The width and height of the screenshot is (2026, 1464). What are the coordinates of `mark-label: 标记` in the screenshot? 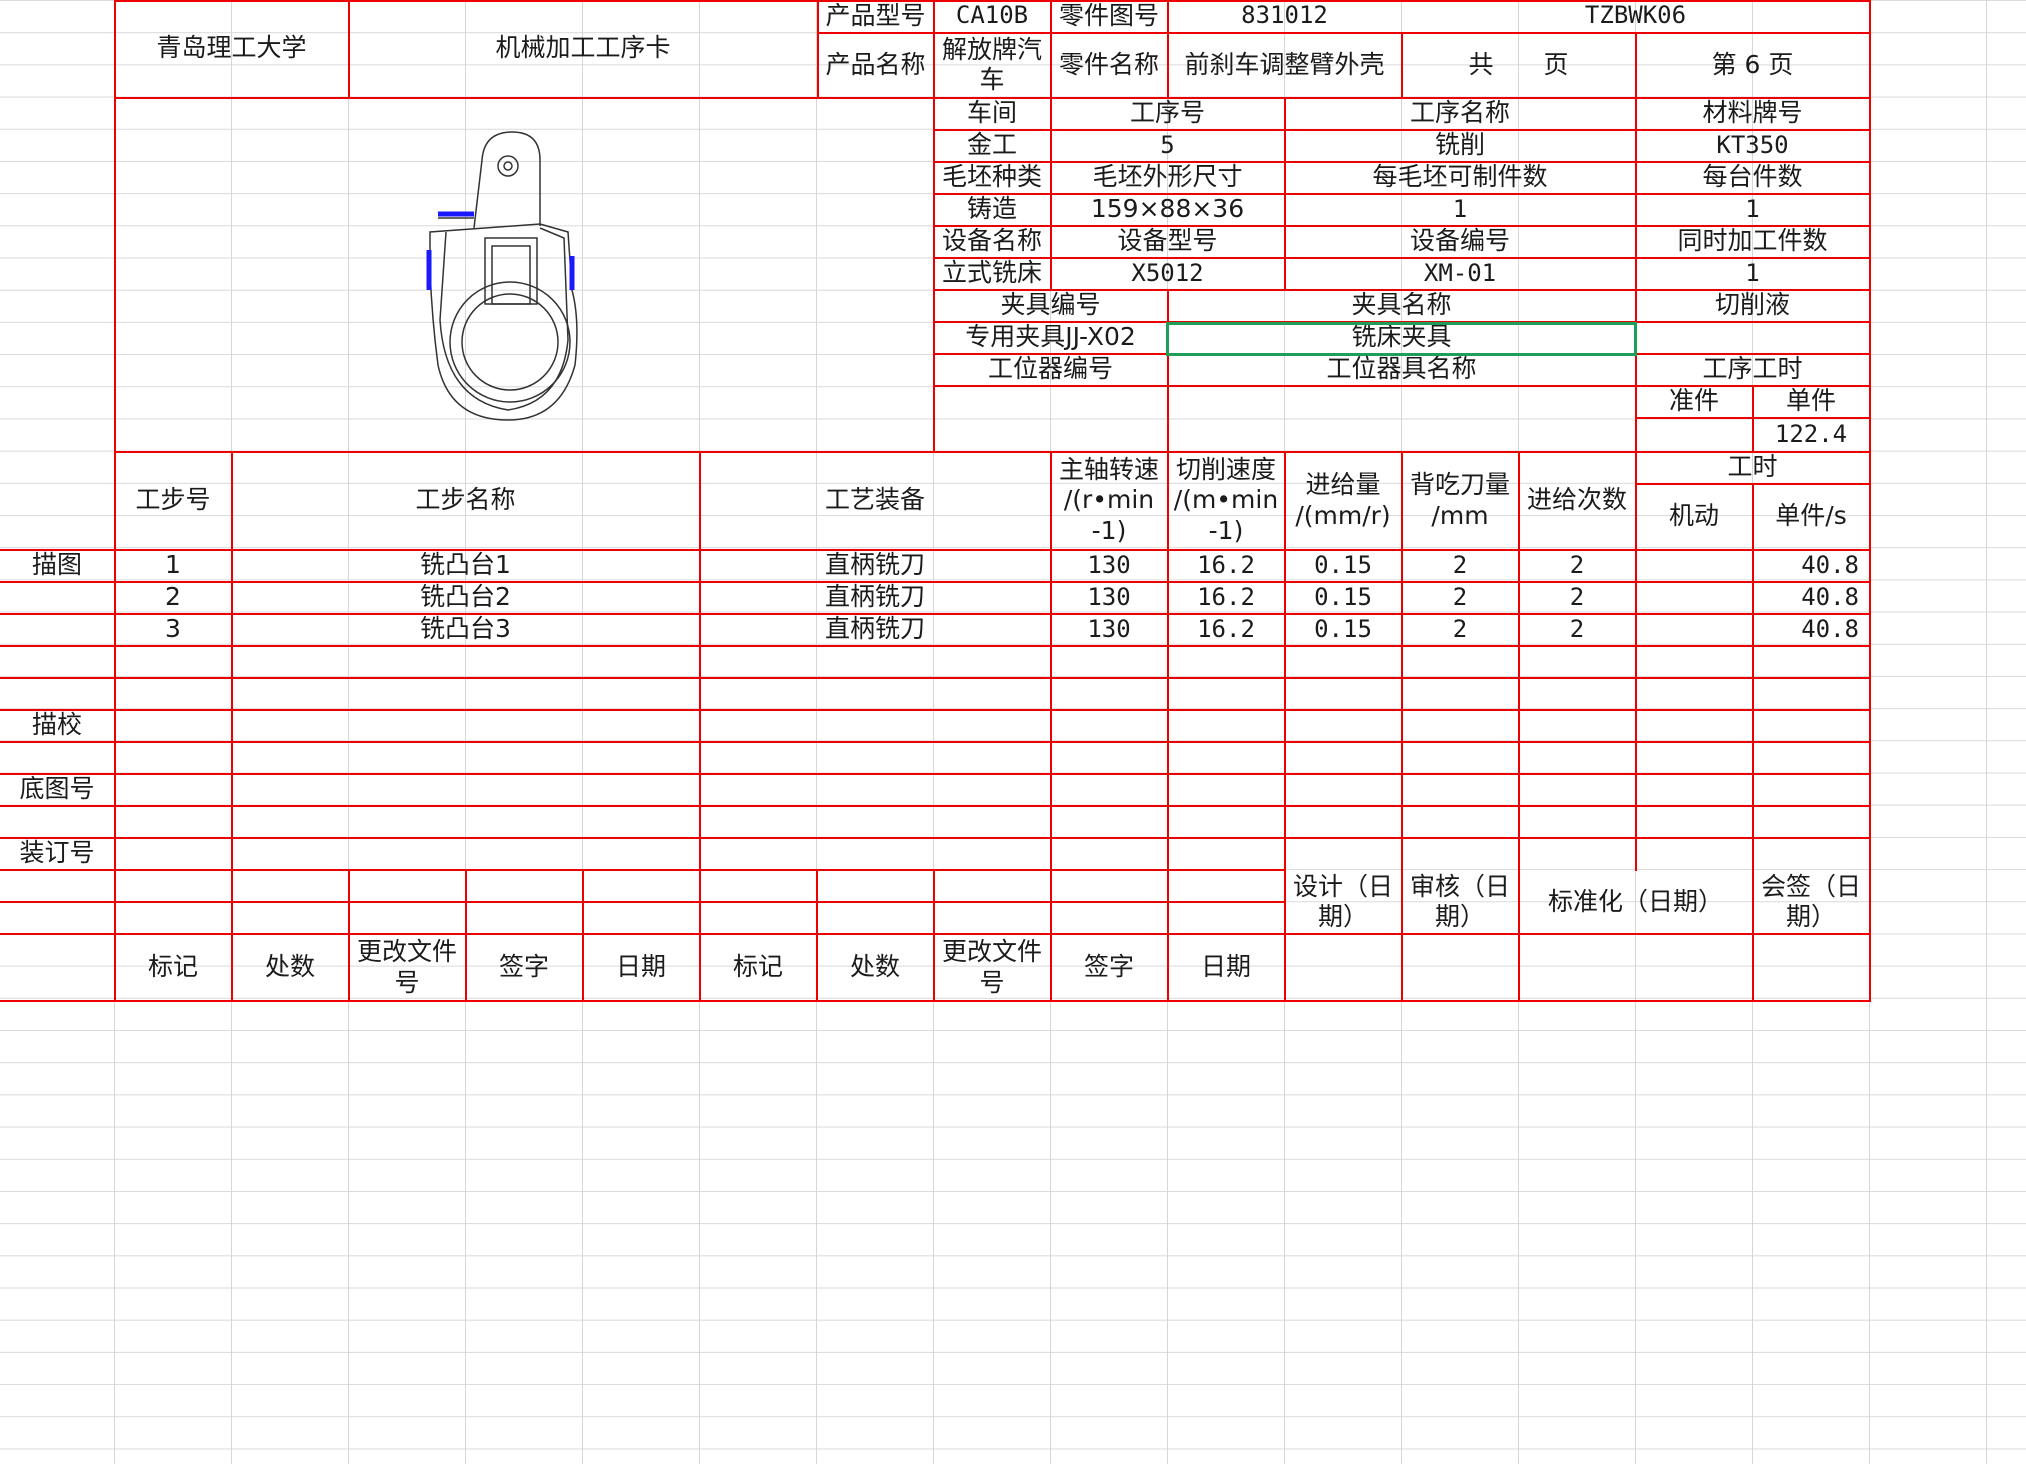 It's located at (172, 967).